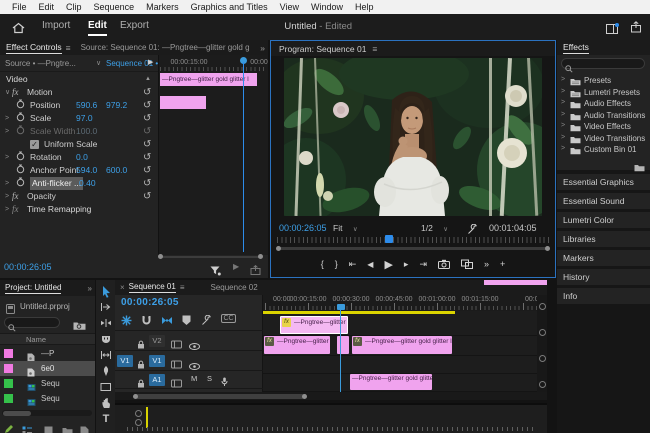 The width and height of the screenshot is (650, 433). What do you see at coordinates (413, 248) in the screenshot?
I see `program-h-scrollbar` at bounding box center [413, 248].